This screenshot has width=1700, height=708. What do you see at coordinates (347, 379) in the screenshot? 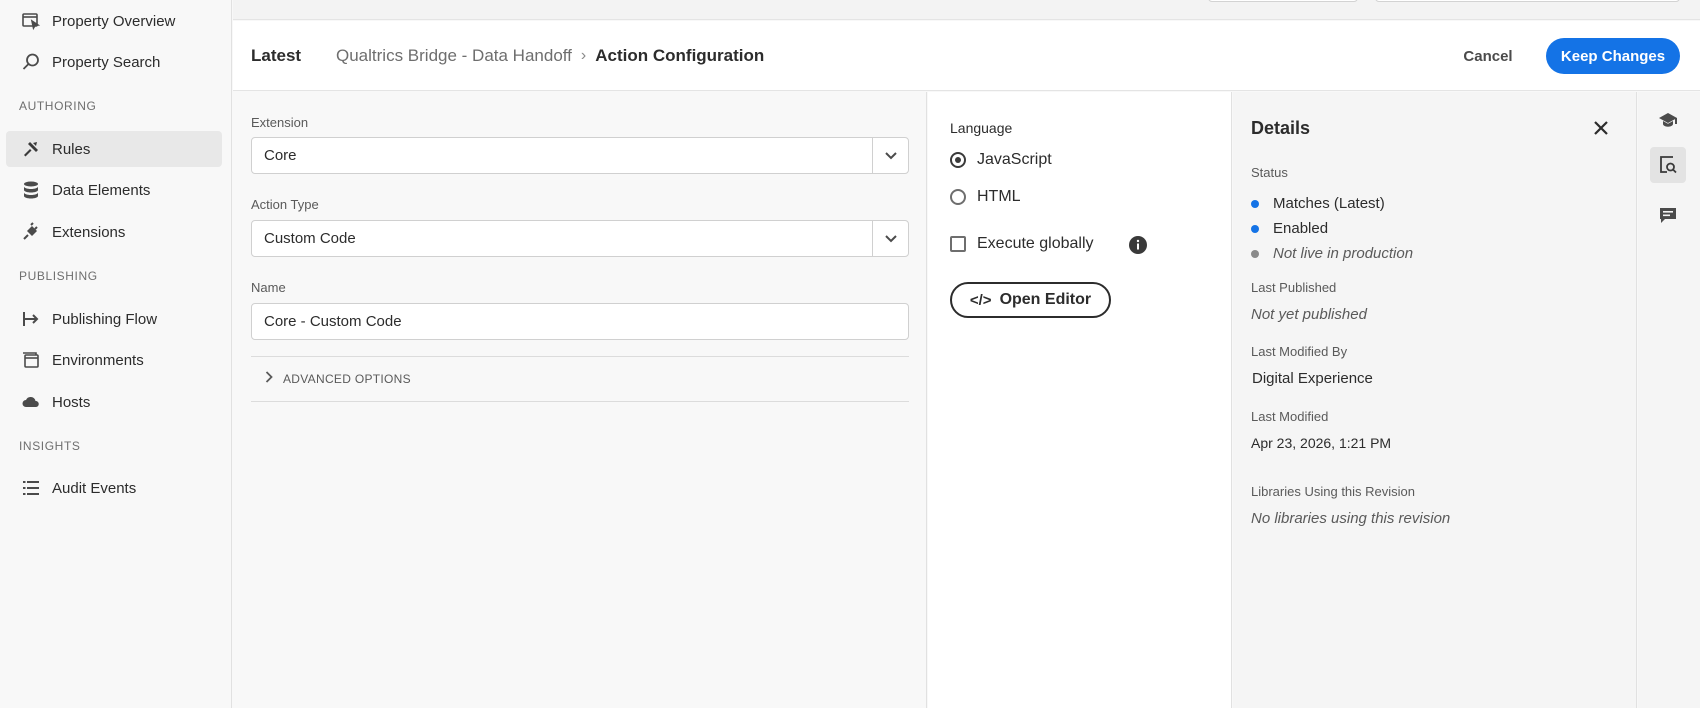
I see `advanced-options-label: ADVANCED OPTIONS` at bounding box center [347, 379].